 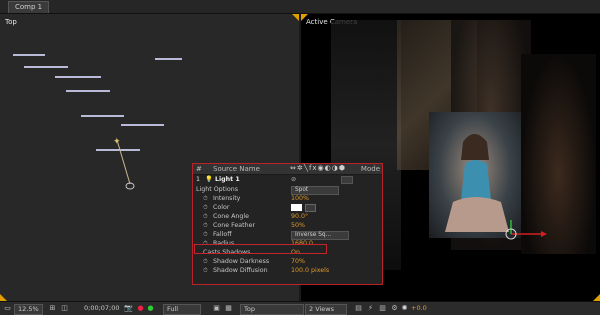 I want to click on radius-highlight-box, so click(x=260, y=249).